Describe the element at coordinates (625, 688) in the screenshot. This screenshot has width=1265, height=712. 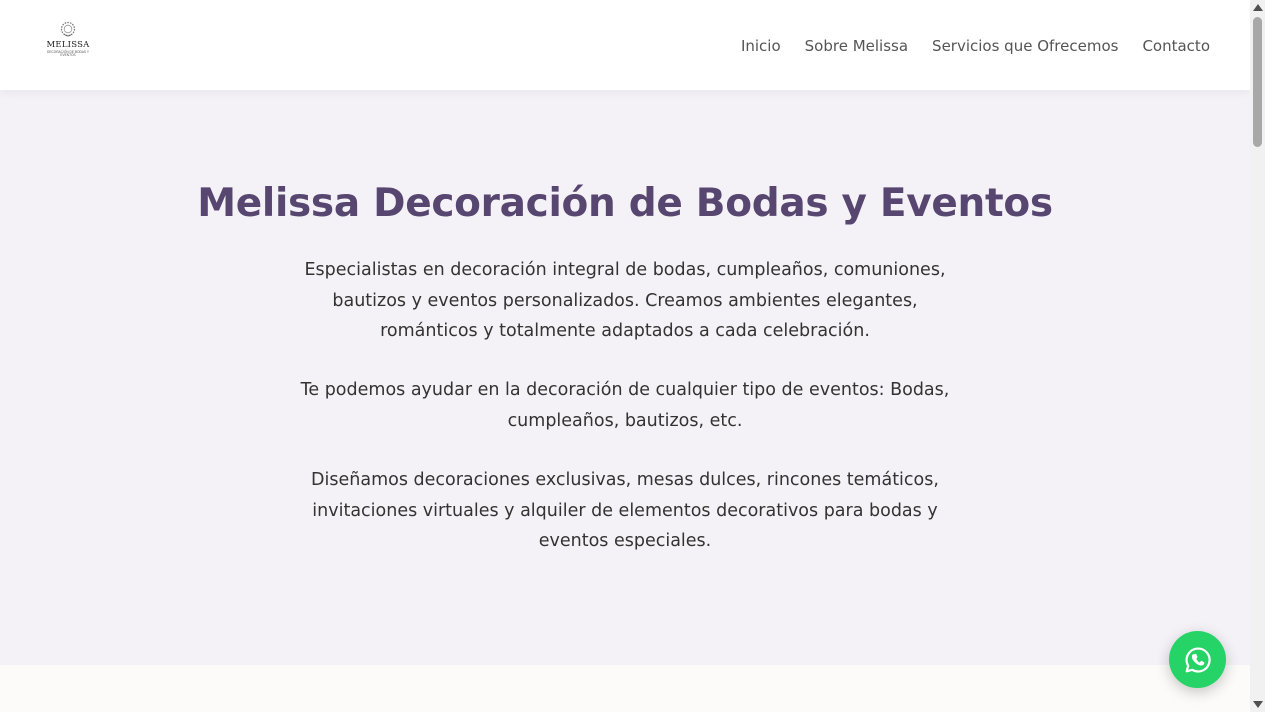
I see `next-section` at that location.